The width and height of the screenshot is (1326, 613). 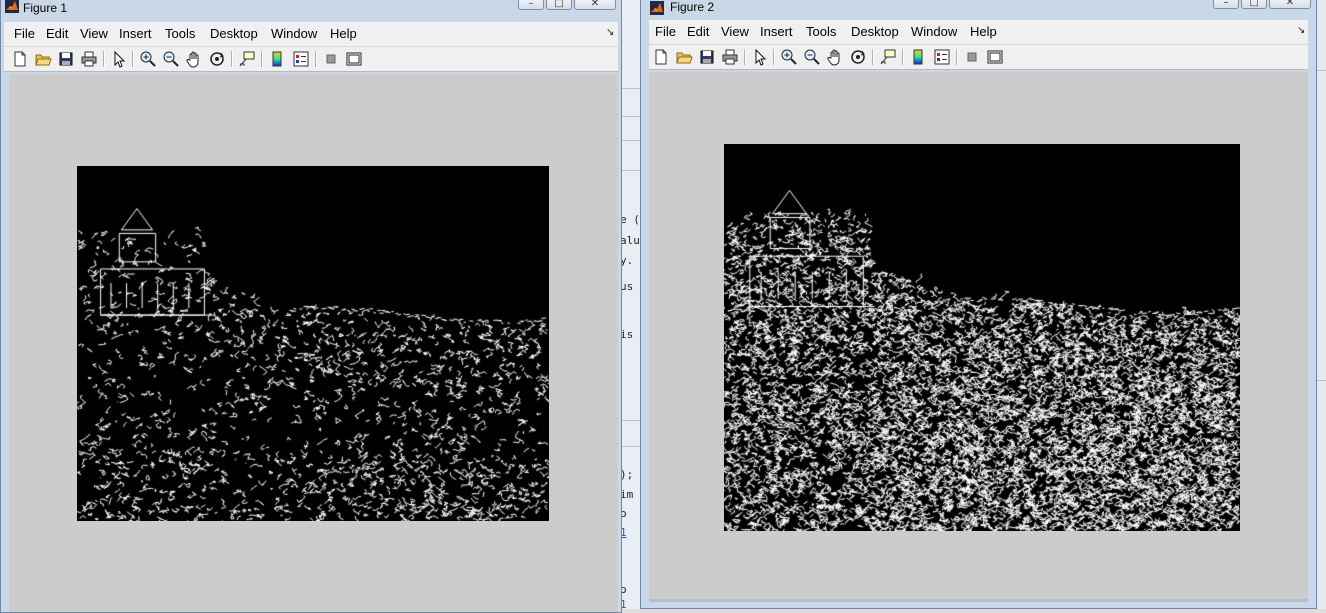 What do you see at coordinates (978, 7) in the screenshot?
I see `figure-2-titlebar: Figure 2 – □ ✕` at bounding box center [978, 7].